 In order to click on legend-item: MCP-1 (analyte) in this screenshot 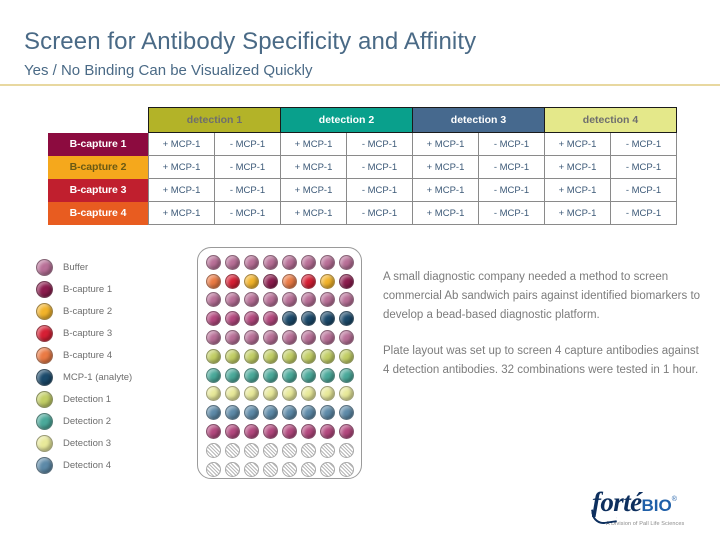, I will do `click(121, 377)`.